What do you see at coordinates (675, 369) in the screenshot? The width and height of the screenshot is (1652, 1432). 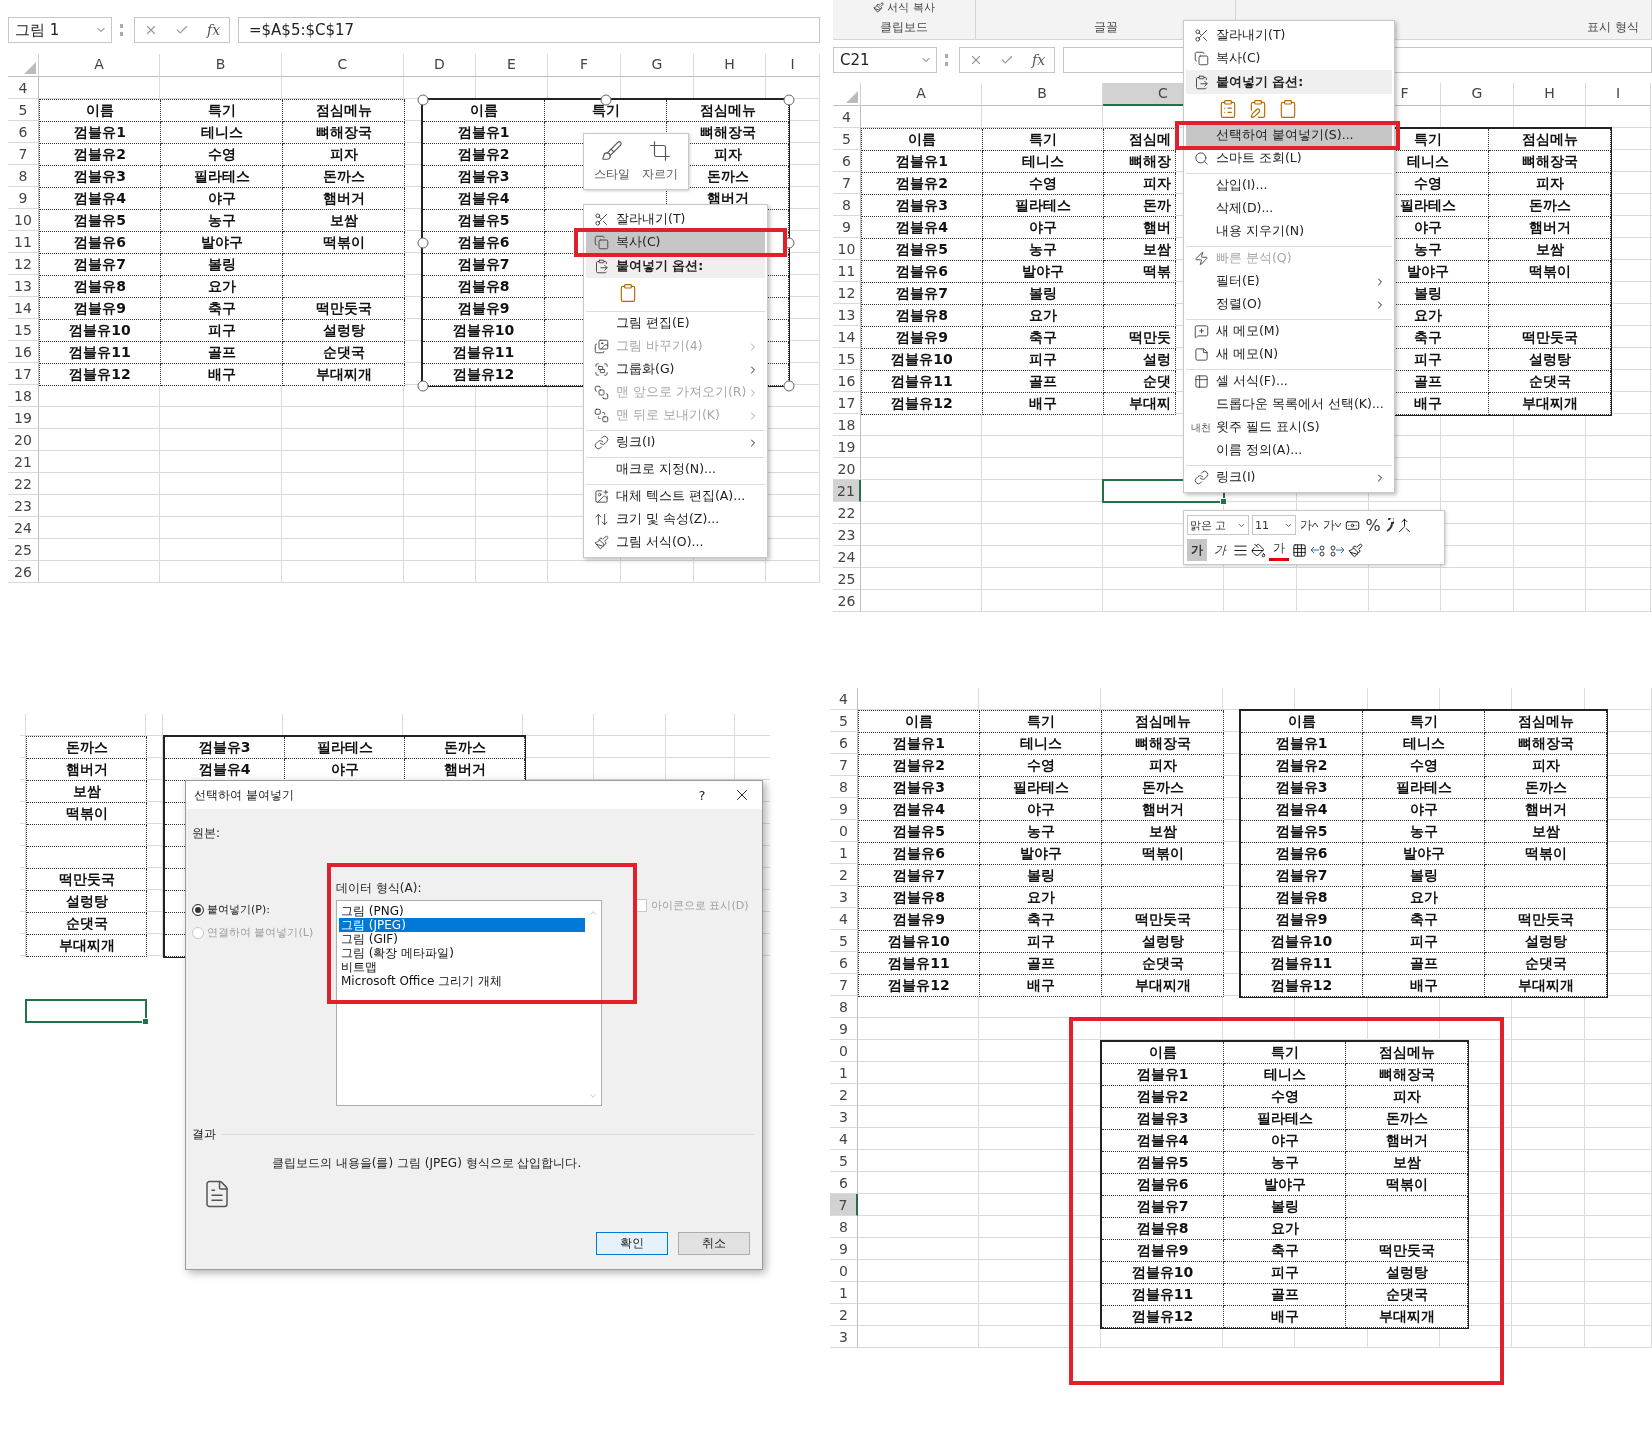 I see `menu-item: 그룹화(G)` at bounding box center [675, 369].